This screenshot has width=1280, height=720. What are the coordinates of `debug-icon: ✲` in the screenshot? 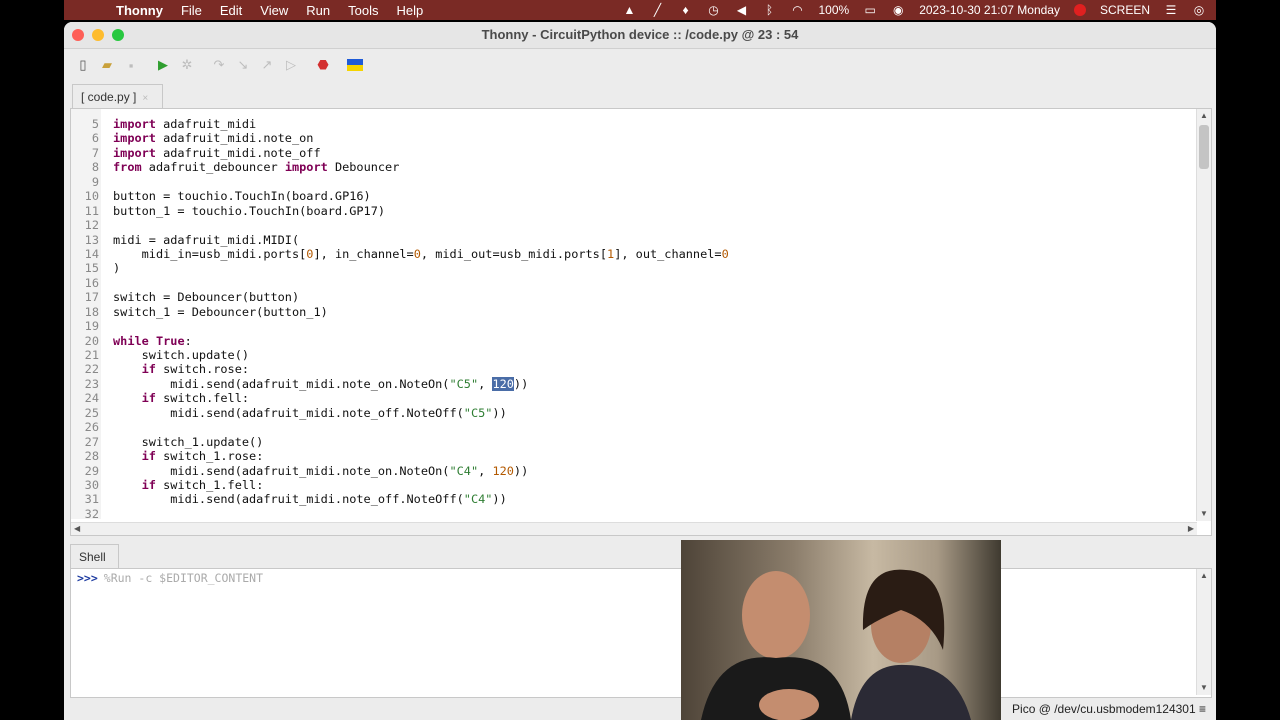 It's located at (187, 65).